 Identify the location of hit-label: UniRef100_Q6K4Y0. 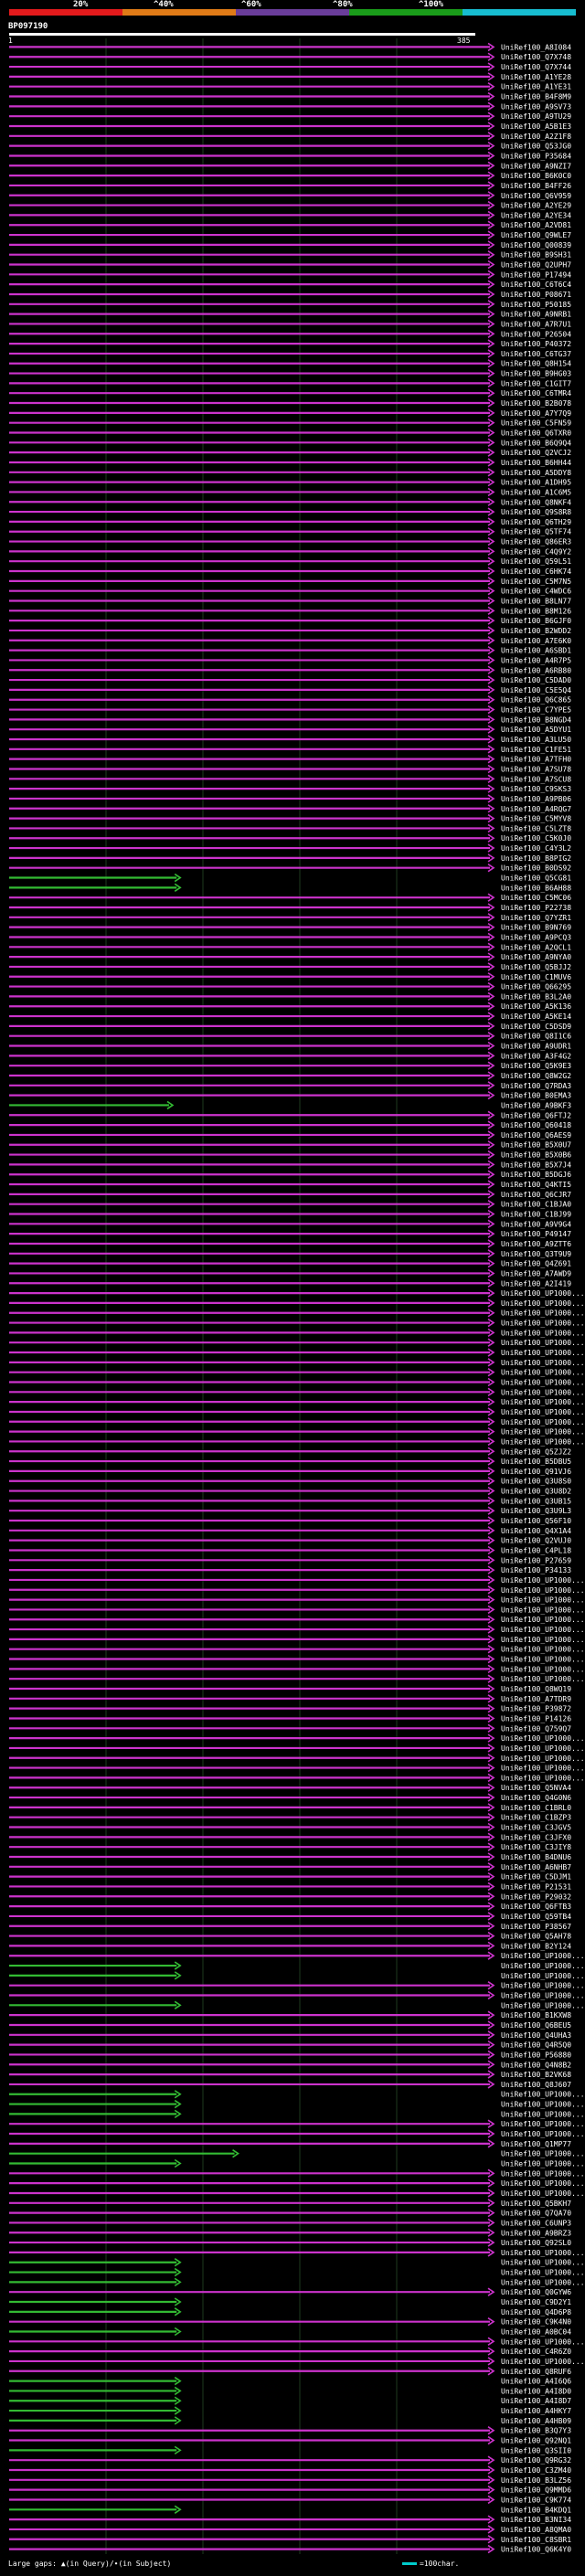
(536, 2550).